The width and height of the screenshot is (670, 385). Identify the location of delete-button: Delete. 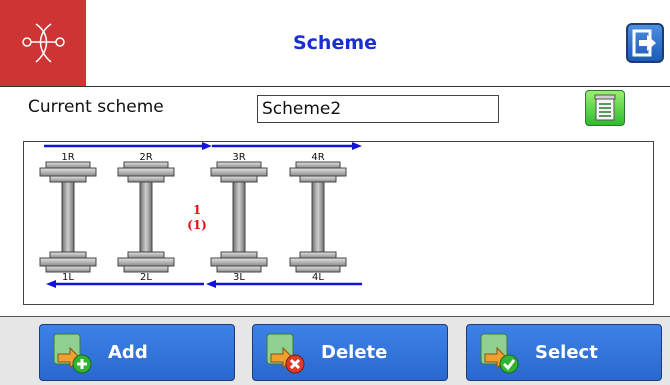
(350, 352).